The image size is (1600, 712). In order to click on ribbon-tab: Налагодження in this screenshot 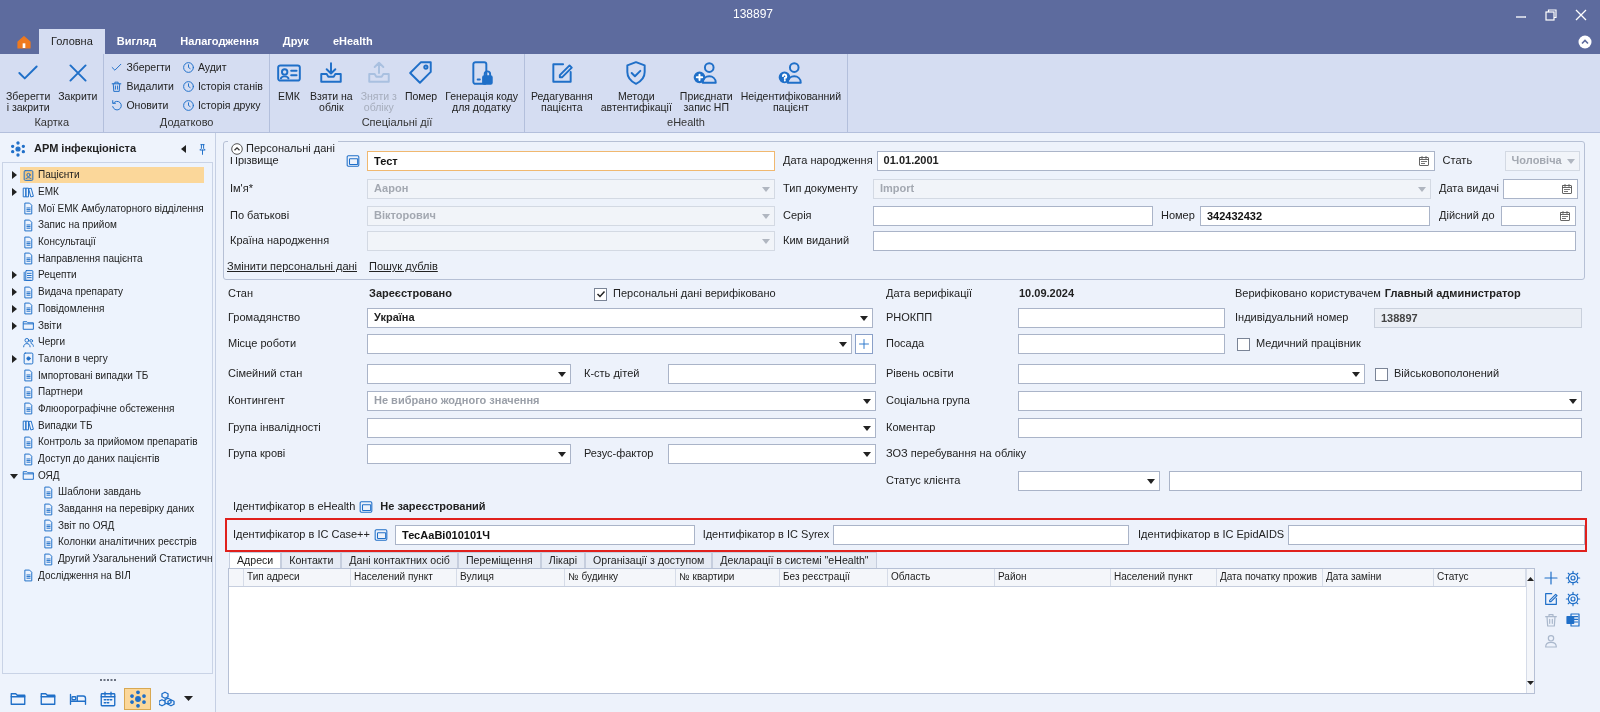, I will do `click(219, 41)`.